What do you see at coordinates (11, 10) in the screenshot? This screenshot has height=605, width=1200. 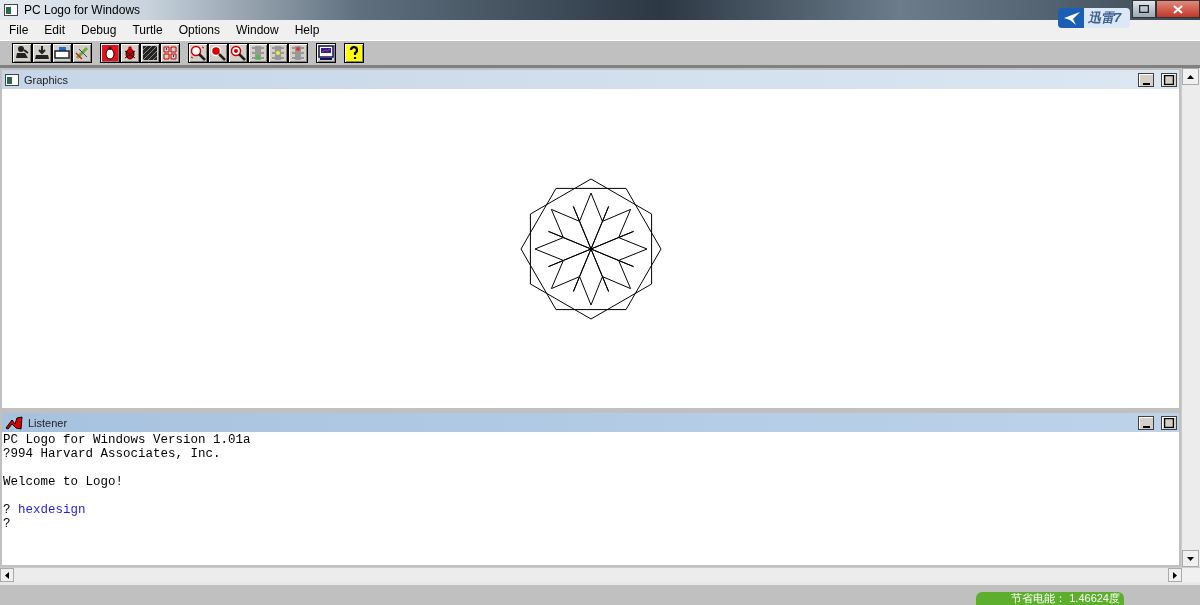 I see `app-window-icon` at bounding box center [11, 10].